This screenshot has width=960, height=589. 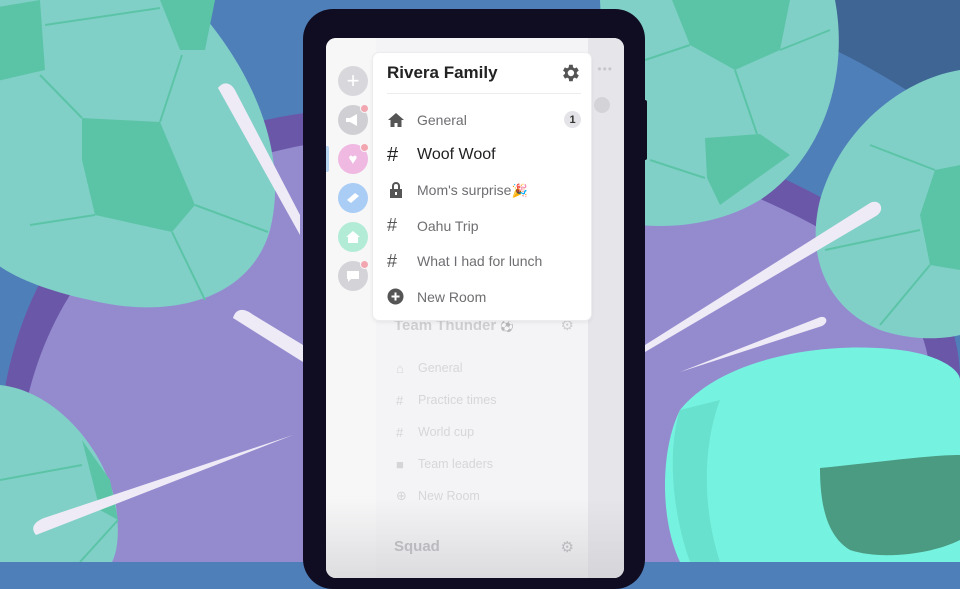 What do you see at coordinates (643, 130) in the screenshot?
I see `phone-side-button` at bounding box center [643, 130].